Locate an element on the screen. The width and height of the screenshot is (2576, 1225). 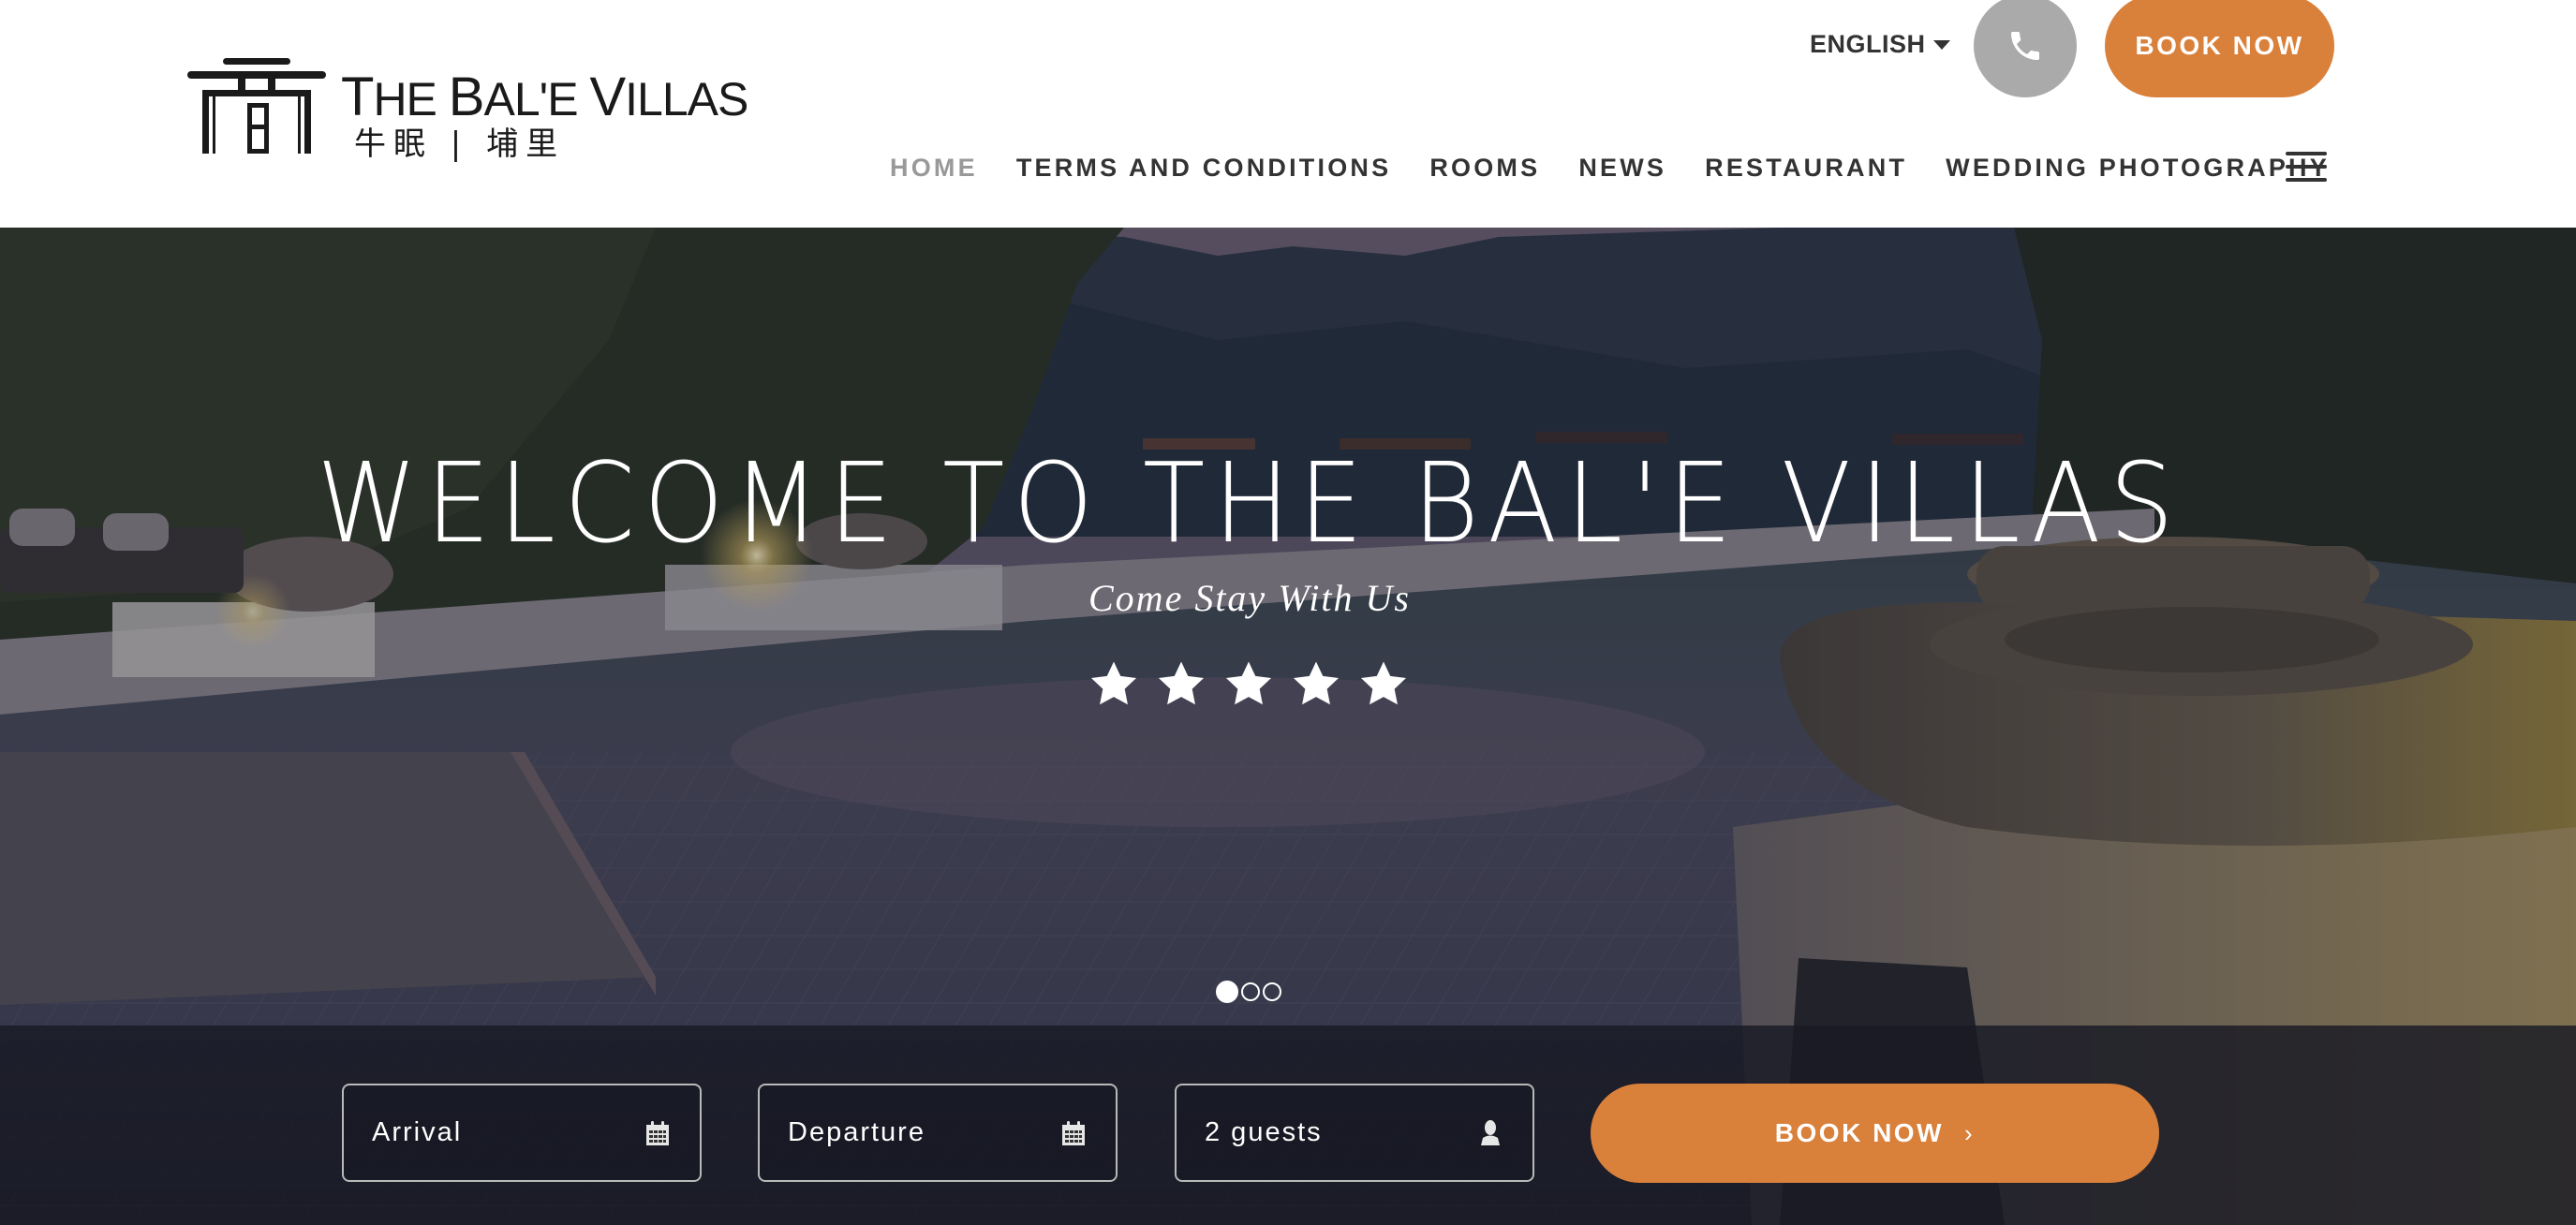
logo-letters: ILLAS is located at coordinates (686, 99).